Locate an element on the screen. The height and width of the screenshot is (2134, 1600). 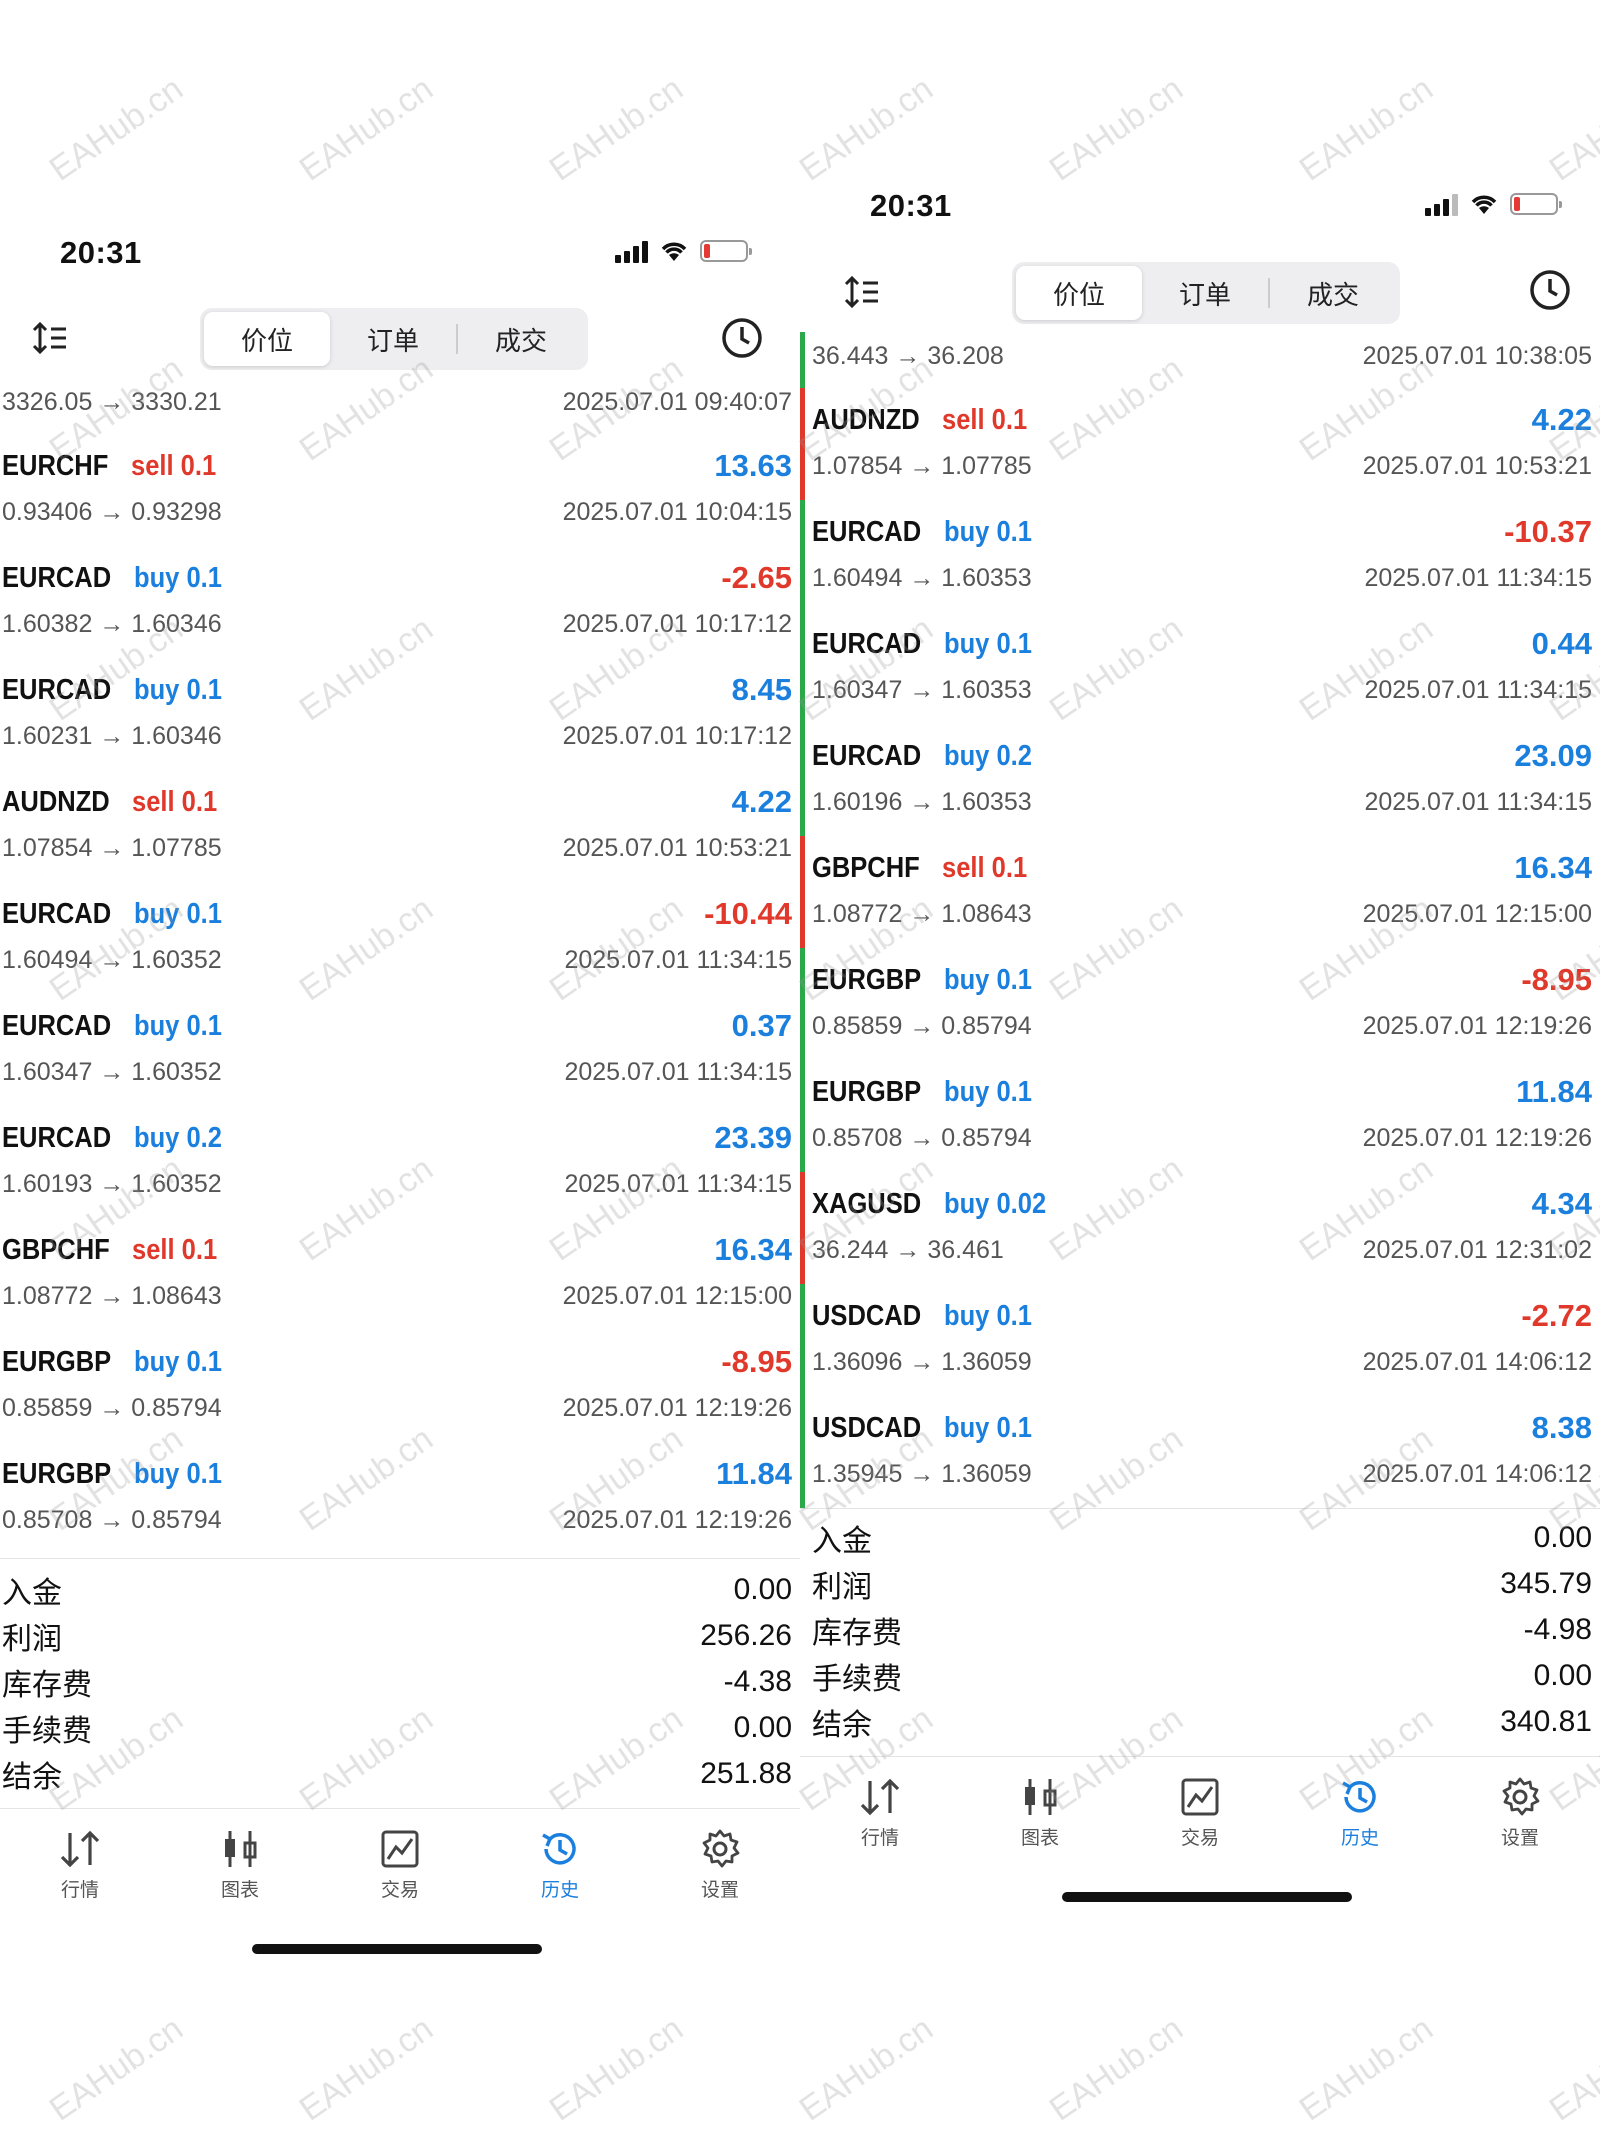
trade-row-partial: 3326.05 → 3330.21 2025.07.01 09:40:07 is located at coordinates (400, 406).